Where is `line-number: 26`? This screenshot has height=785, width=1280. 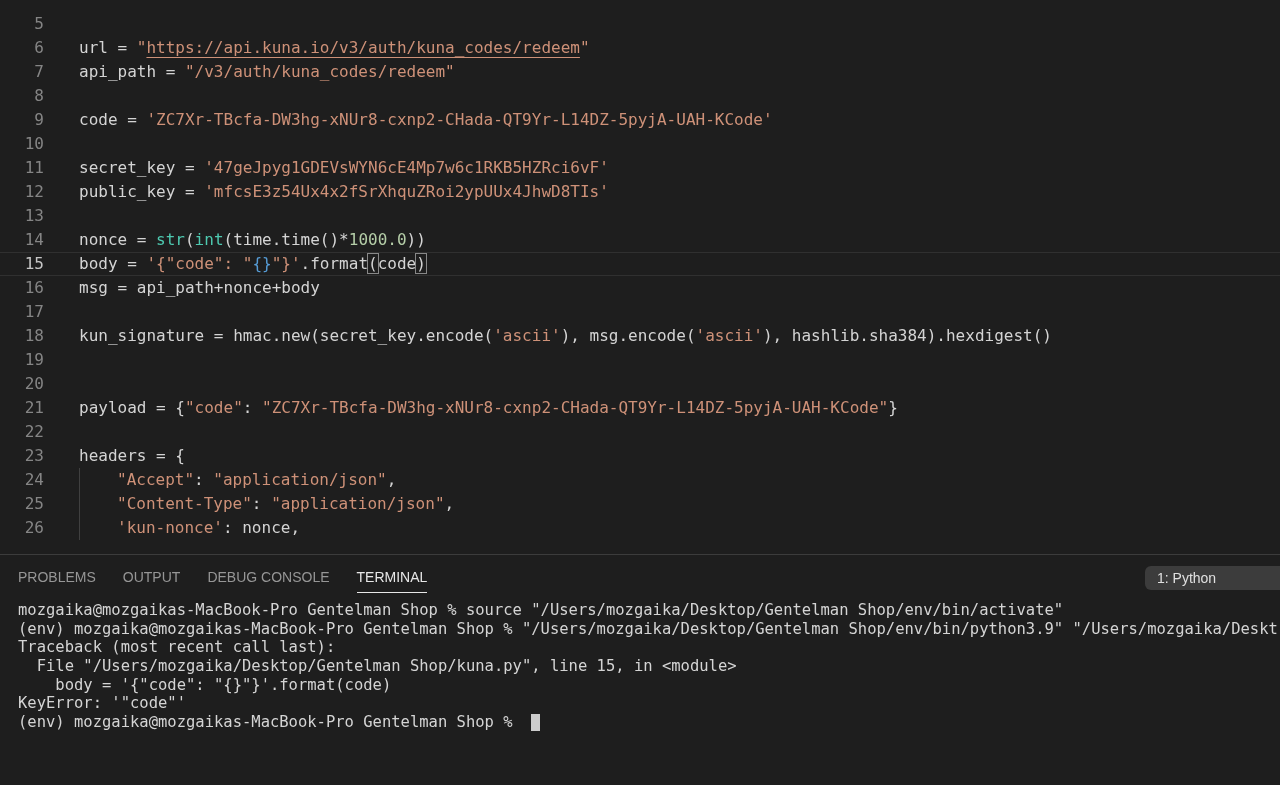 line-number: 26 is located at coordinates (33, 528).